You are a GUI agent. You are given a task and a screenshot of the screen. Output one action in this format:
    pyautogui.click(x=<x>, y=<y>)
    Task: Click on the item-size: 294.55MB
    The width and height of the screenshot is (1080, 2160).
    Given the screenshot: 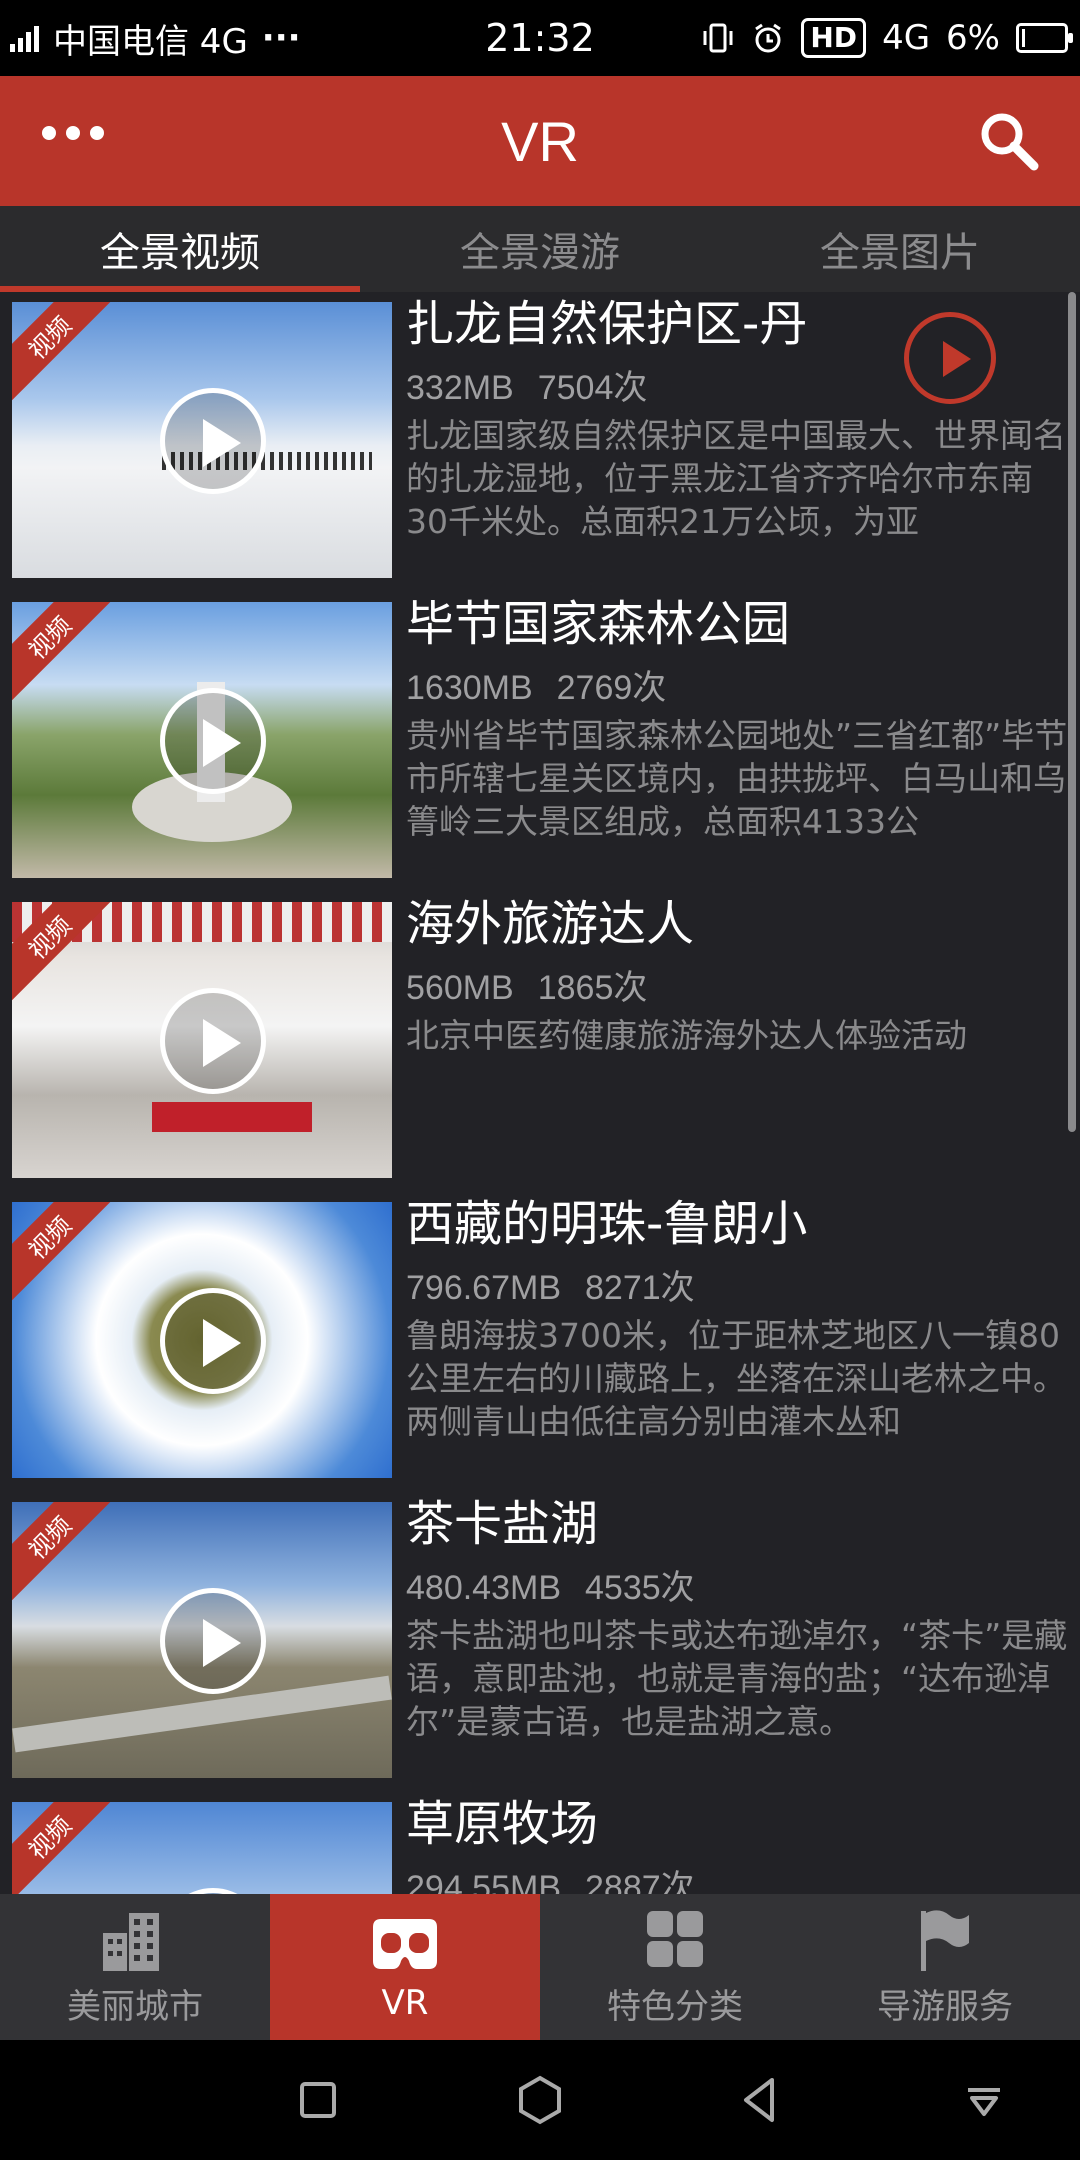 What is the action you would take?
    pyautogui.click(x=483, y=1881)
    